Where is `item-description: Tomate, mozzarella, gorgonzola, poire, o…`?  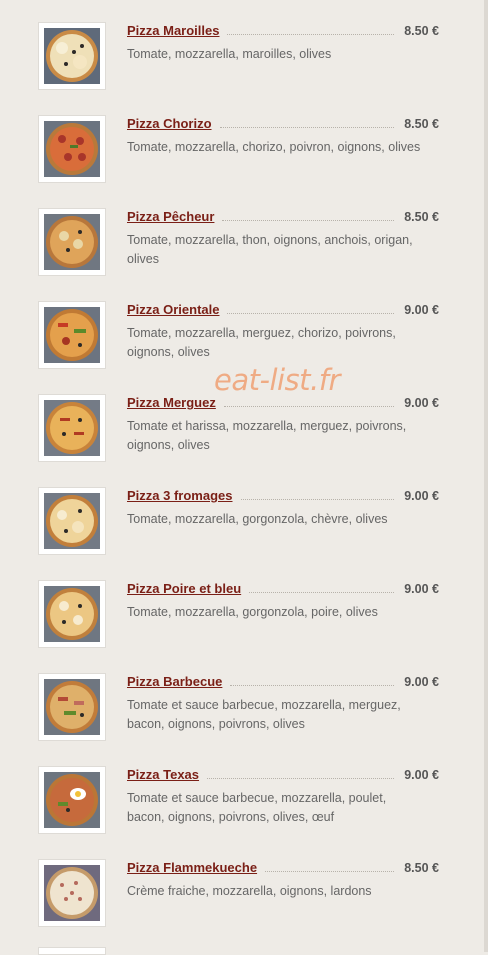
item-description: Tomate, mozzarella, gorgonzola, poire, o… is located at coordinates (252, 612).